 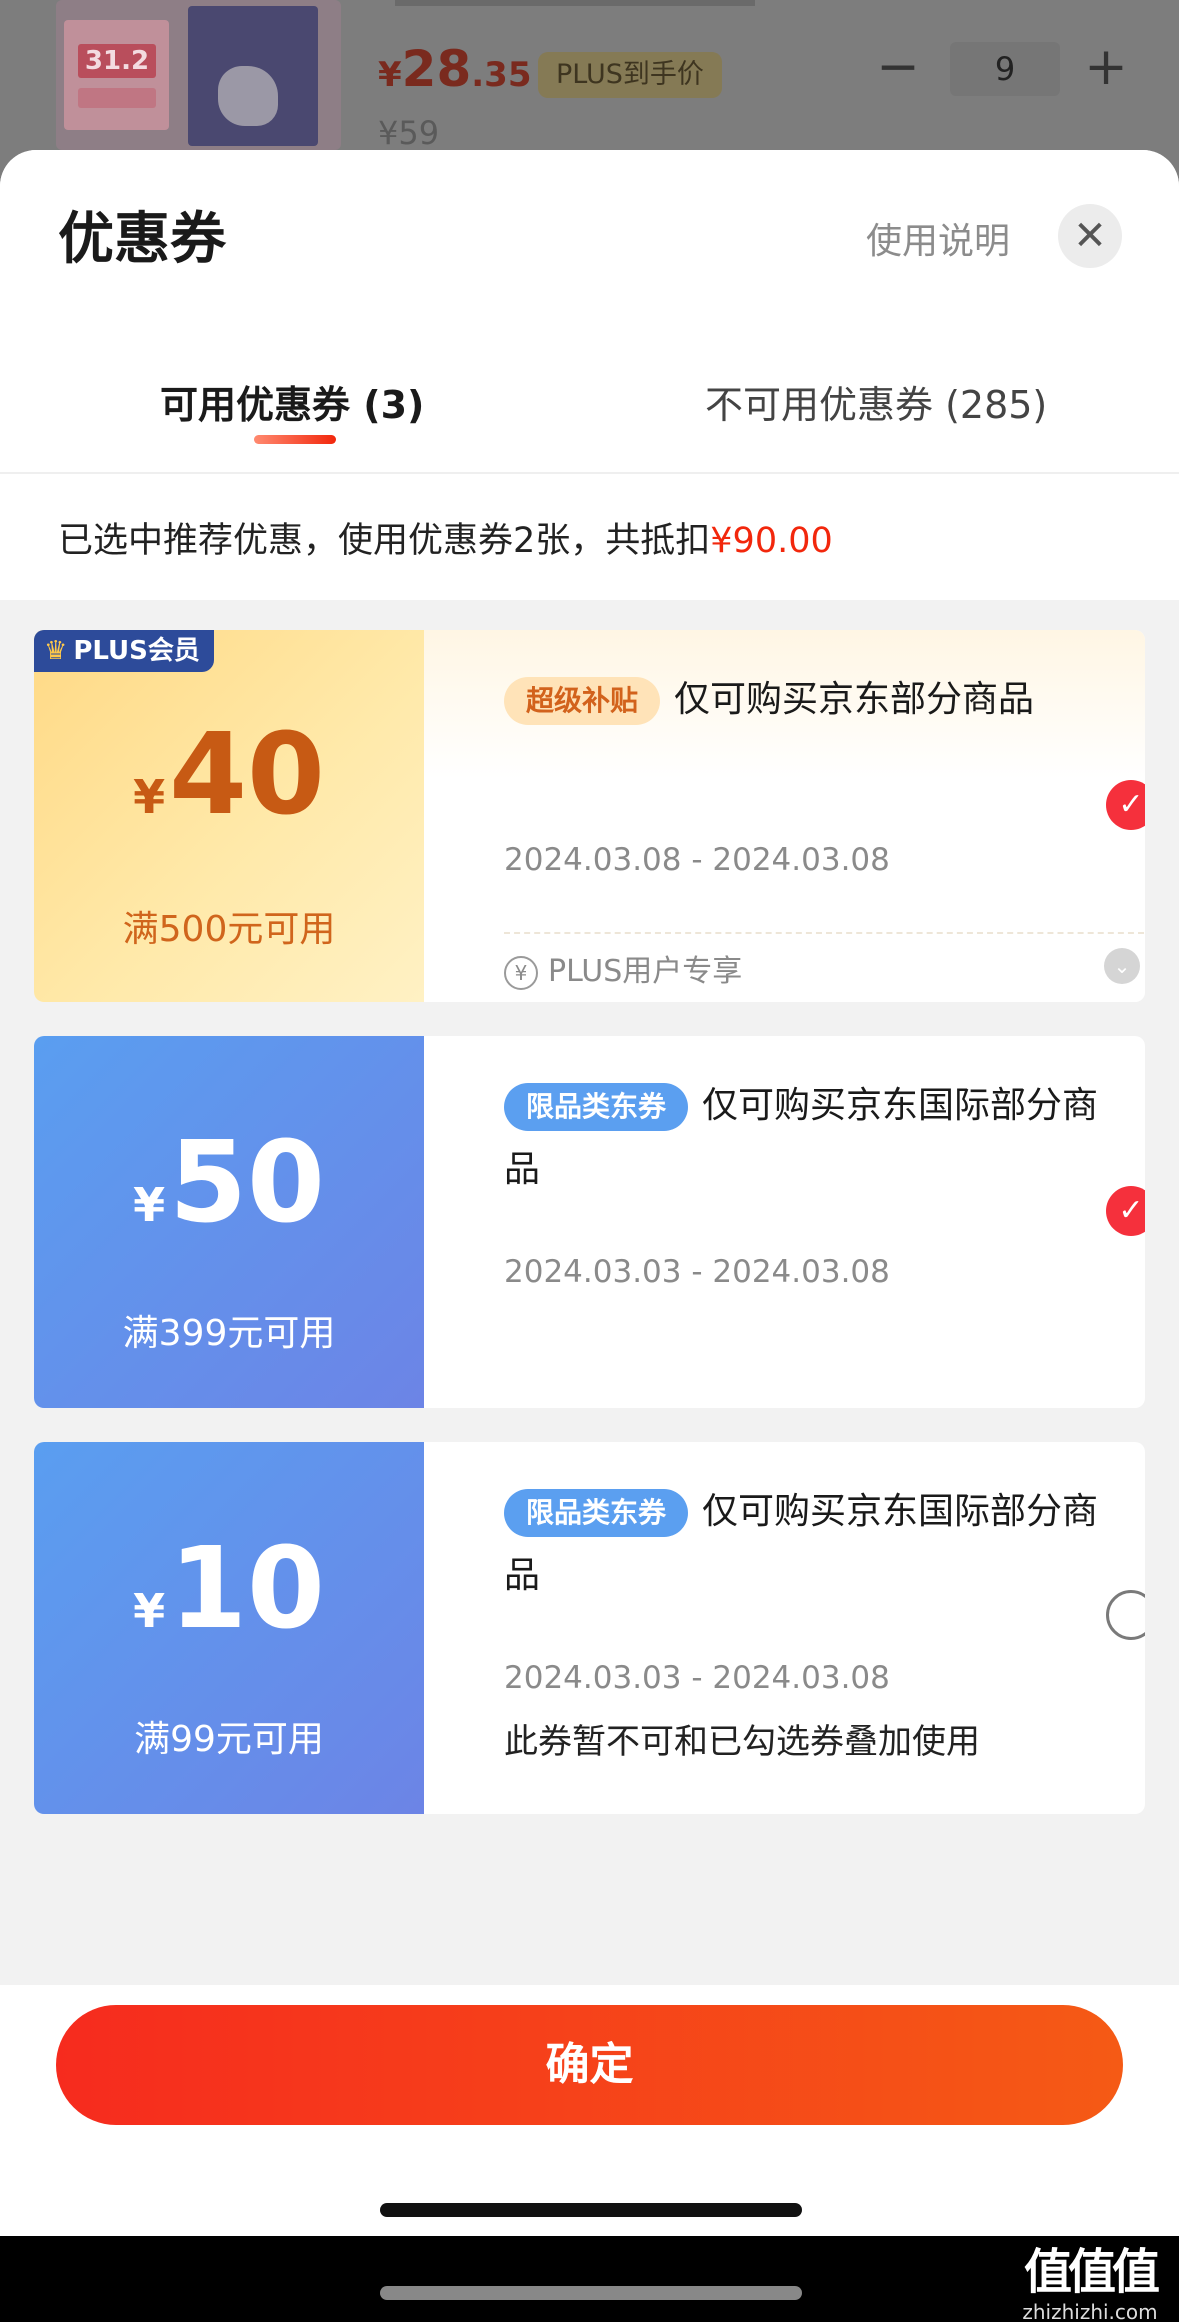 I want to click on plus-member-badge: ♛ PLUS会员, so click(x=124, y=651).